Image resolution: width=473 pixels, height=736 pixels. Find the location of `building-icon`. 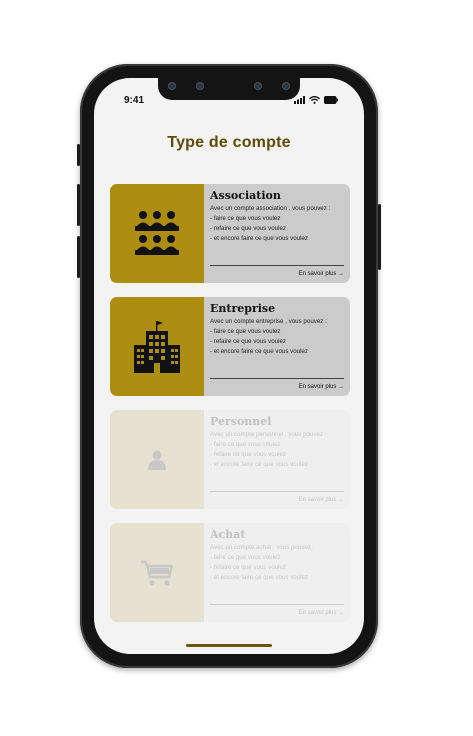

building-icon is located at coordinates (157, 346).